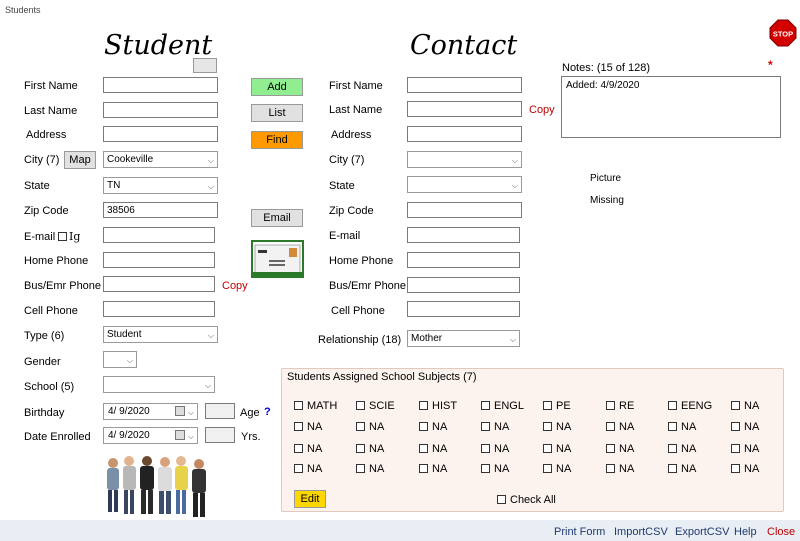 The image size is (800, 541). What do you see at coordinates (781, 532) in the screenshot?
I see `close-link: Close` at bounding box center [781, 532].